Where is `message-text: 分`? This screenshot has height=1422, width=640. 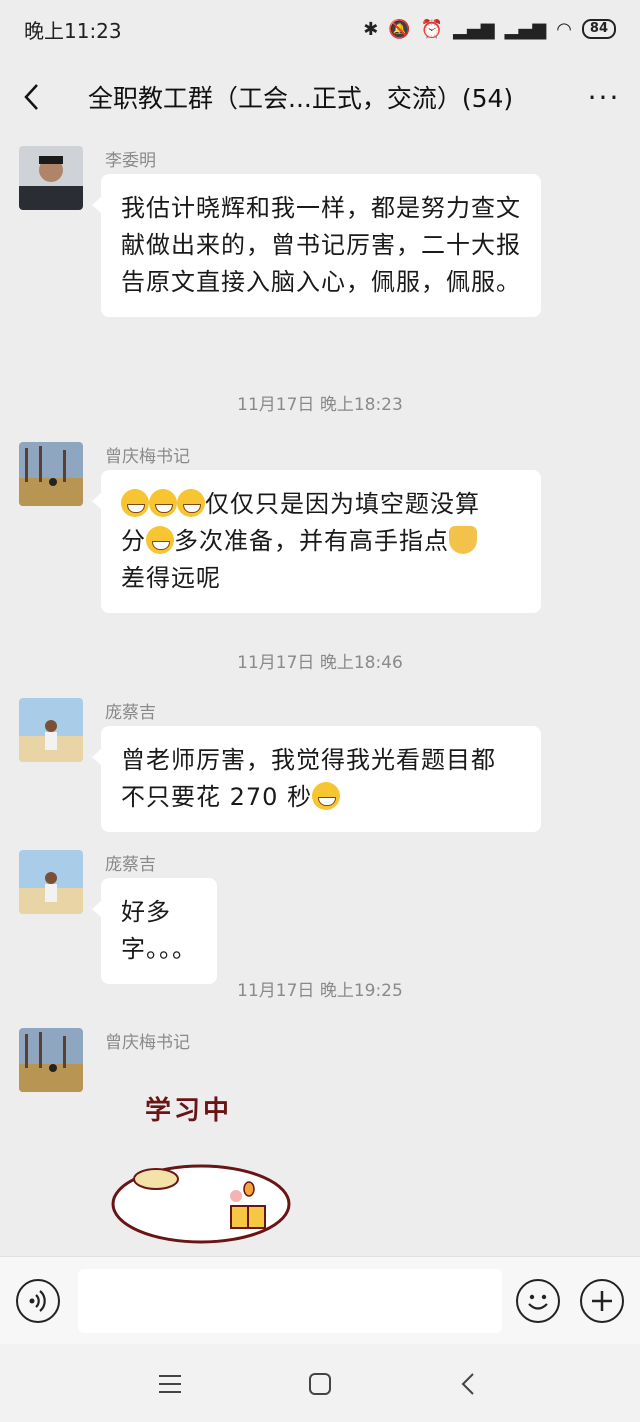 message-text: 分 is located at coordinates (133, 541).